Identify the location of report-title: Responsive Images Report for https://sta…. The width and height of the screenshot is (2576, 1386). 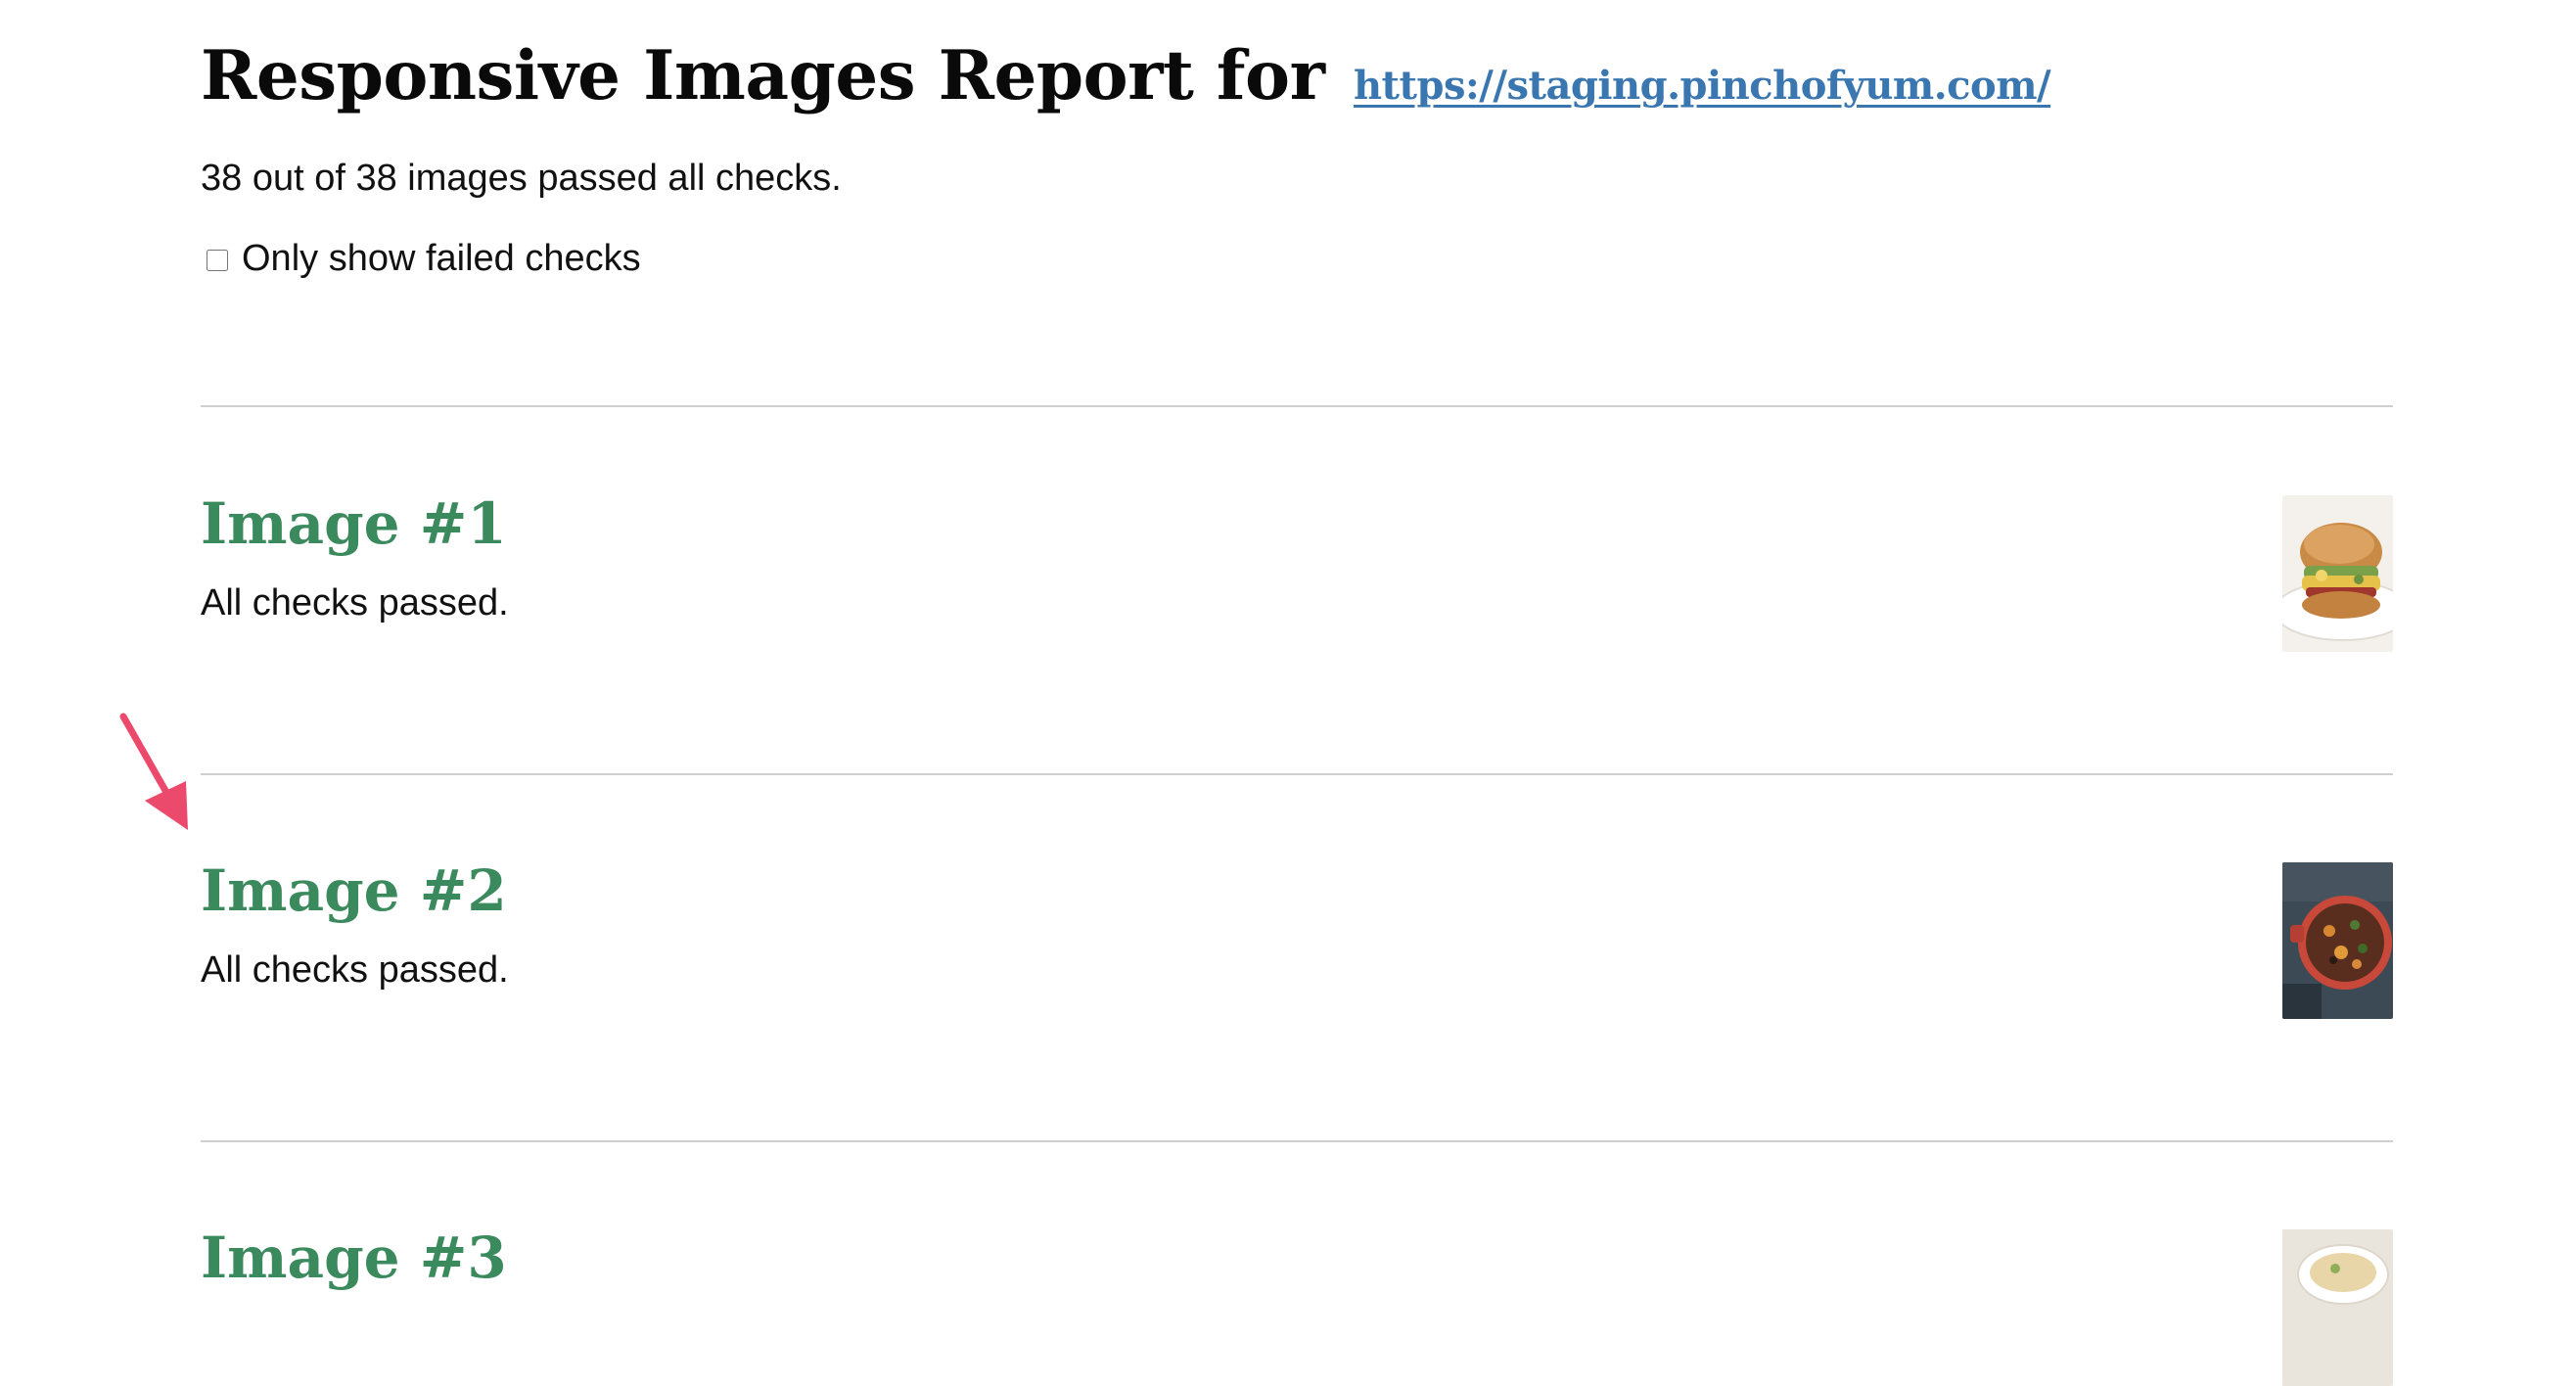
(1297, 63).